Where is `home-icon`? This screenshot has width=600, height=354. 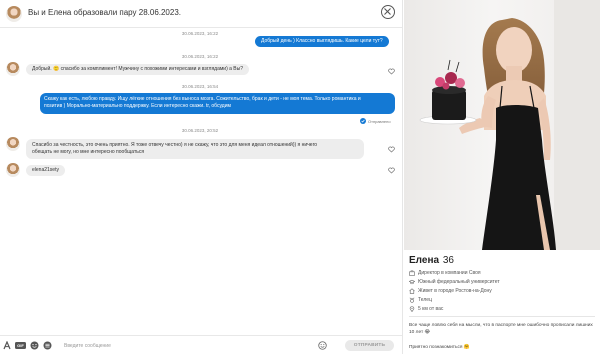
home-icon is located at coordinates (412, 291).